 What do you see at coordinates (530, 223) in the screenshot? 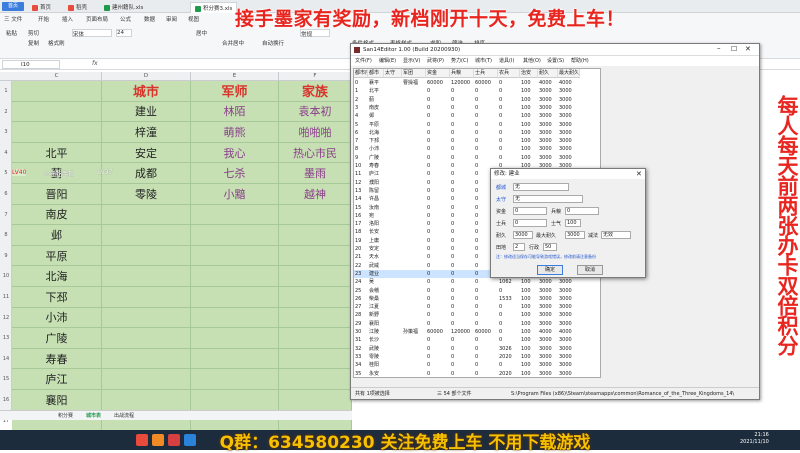
I see `soldiers-input: 0` at bounding box center [530, 223].